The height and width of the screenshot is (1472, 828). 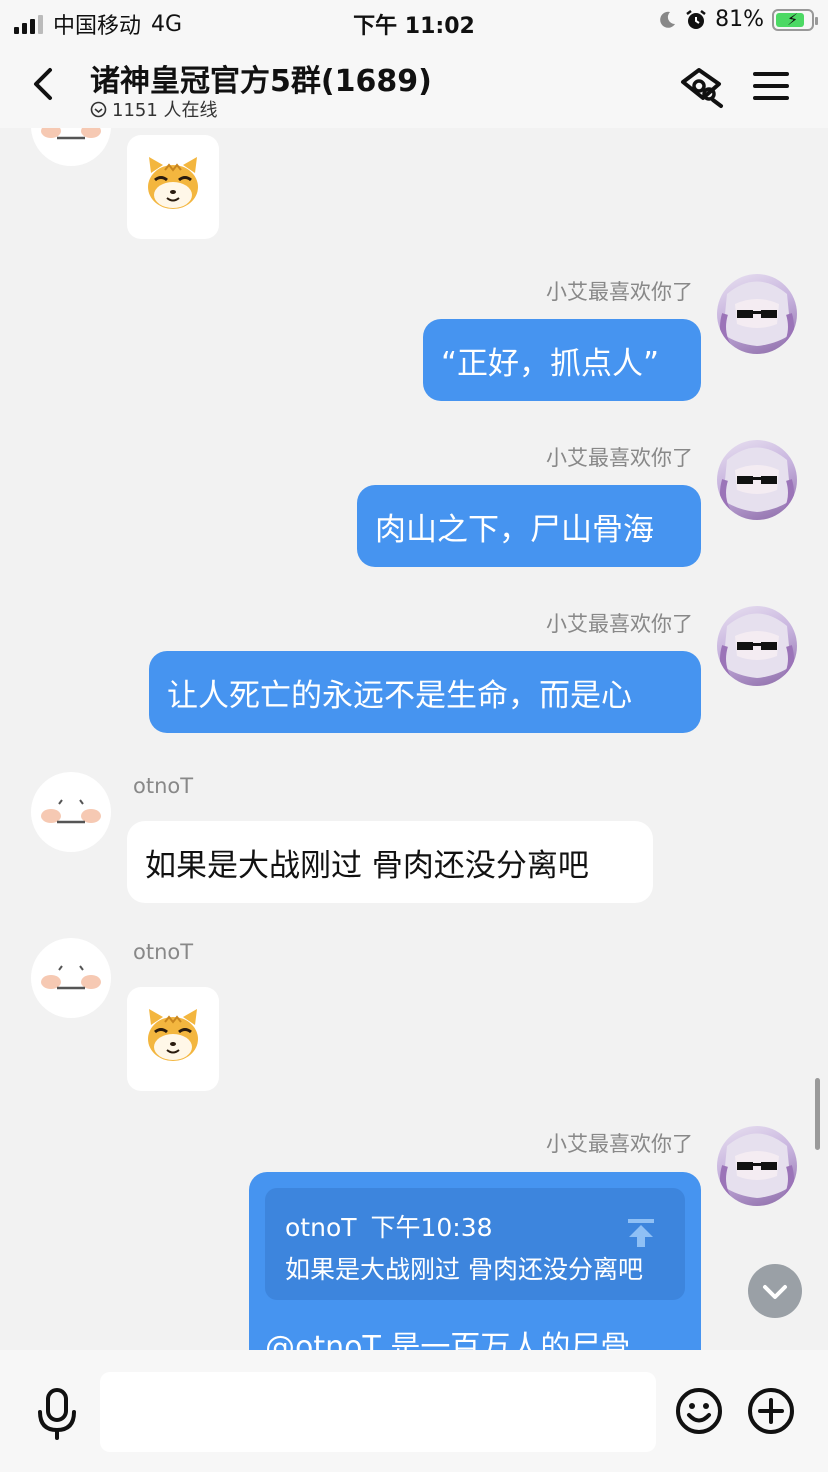 I want to click on message-bubble: “正好，抓点人”, so click(x=562, y=360).